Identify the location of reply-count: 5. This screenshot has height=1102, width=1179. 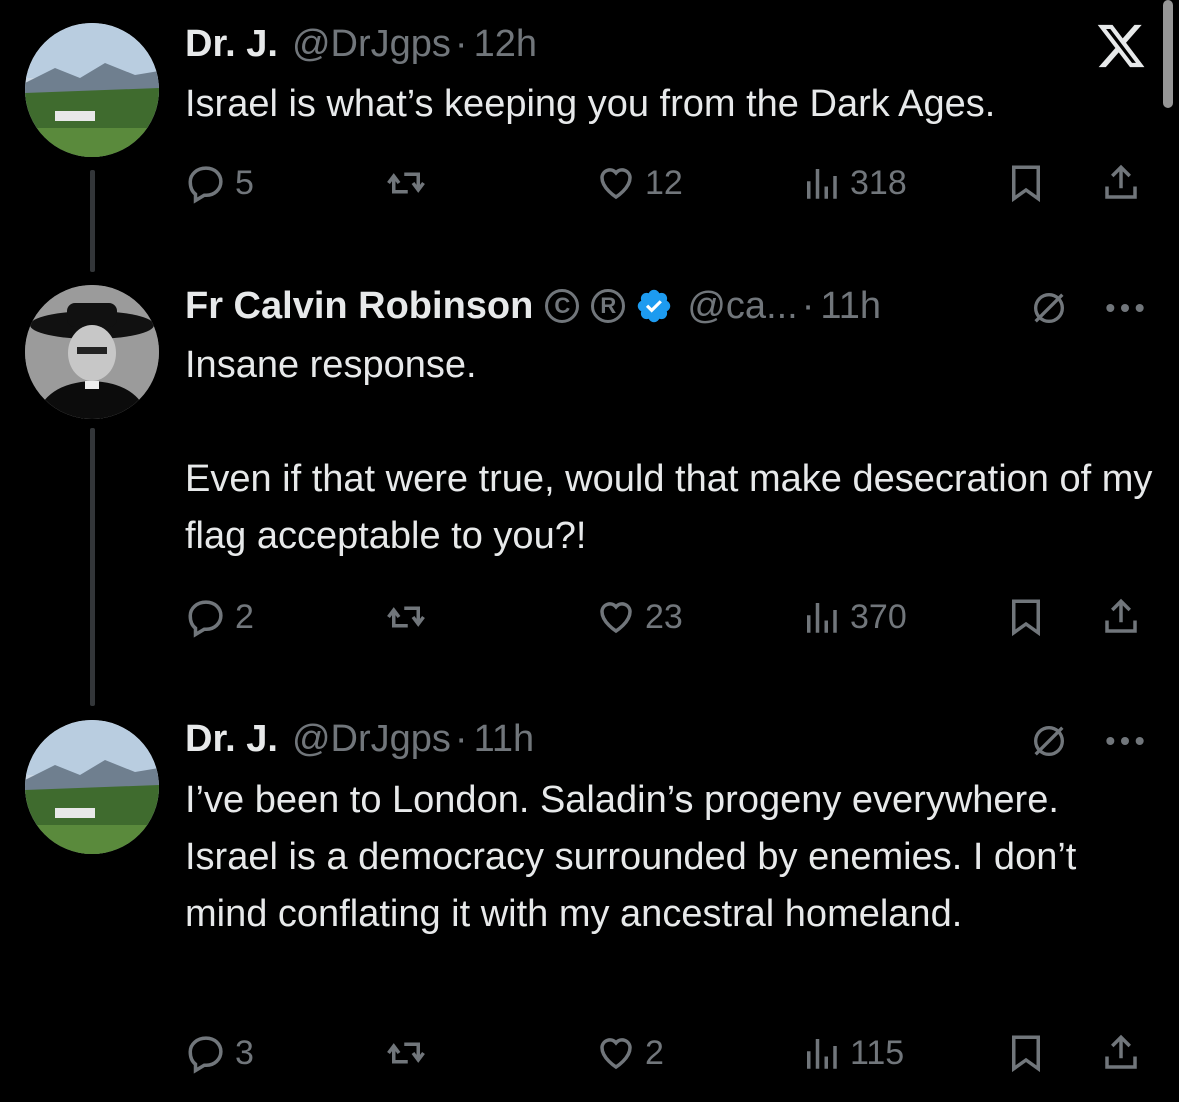
(244, 182).